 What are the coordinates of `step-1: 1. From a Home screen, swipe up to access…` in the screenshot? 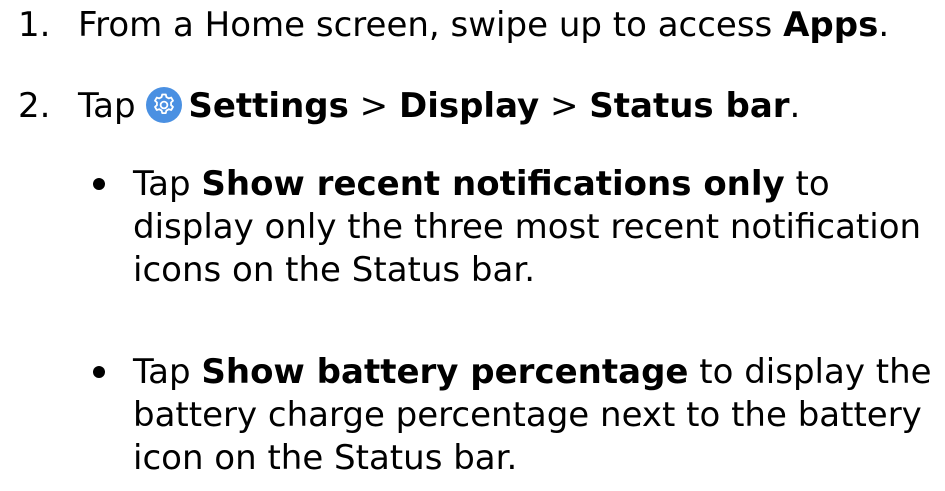 It's located at (453, 25).